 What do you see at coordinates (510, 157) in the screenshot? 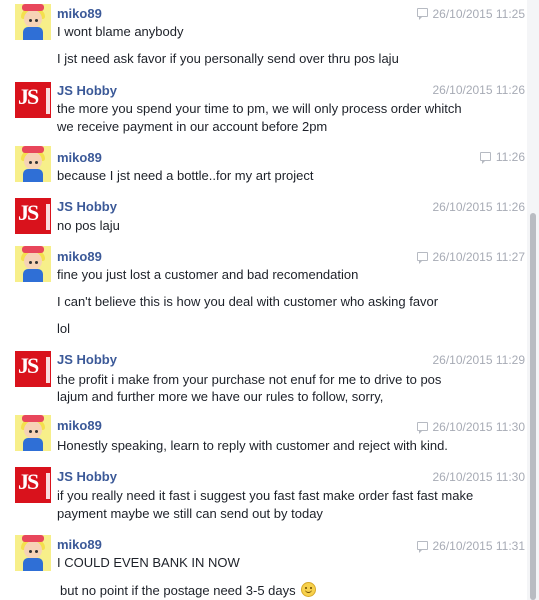
I see `timestamp: 11:26` at bounding box center [510, 157].